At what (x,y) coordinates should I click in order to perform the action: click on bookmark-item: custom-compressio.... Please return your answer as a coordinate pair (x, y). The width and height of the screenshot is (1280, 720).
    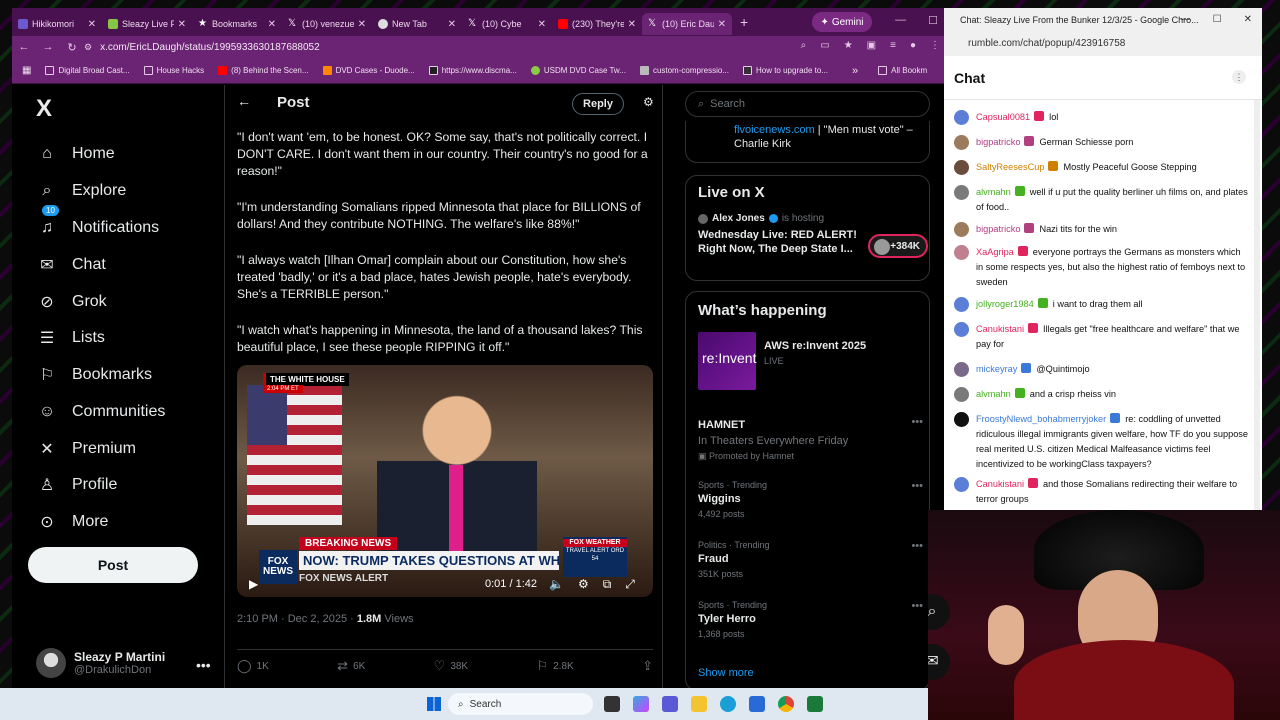
    Looking at the image, I should click on (684, 70).